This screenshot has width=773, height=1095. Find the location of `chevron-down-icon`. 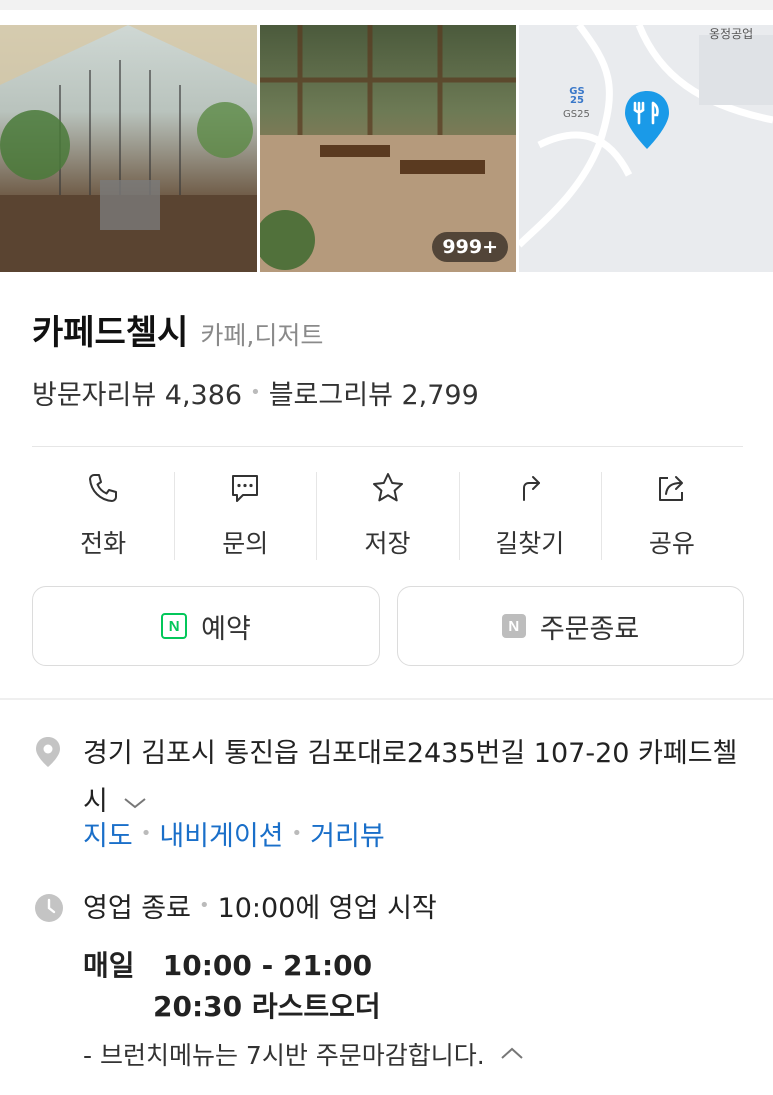

chevron-down-icon is located at coordinates (135, 803).